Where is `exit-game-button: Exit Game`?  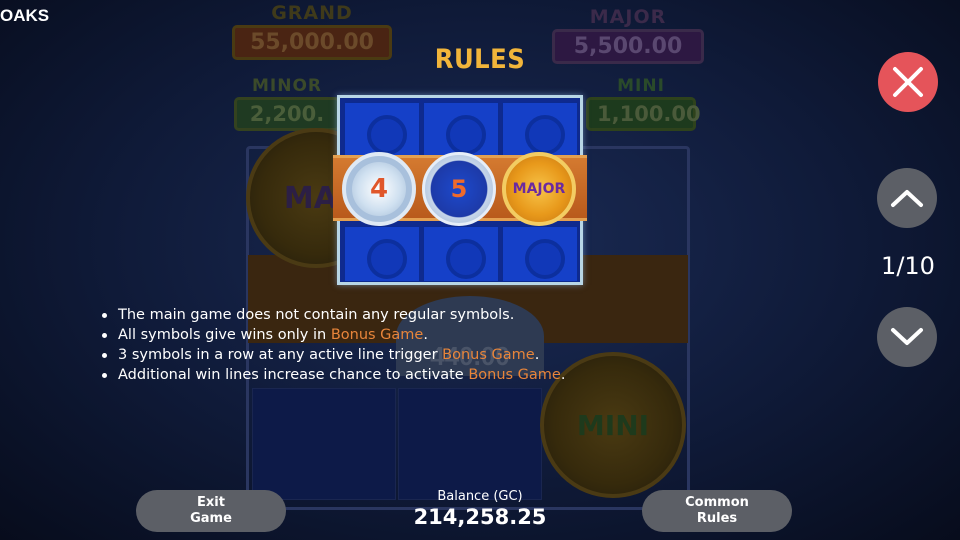
exit-game-button: Exit Game is located at coordinates (211, 511).